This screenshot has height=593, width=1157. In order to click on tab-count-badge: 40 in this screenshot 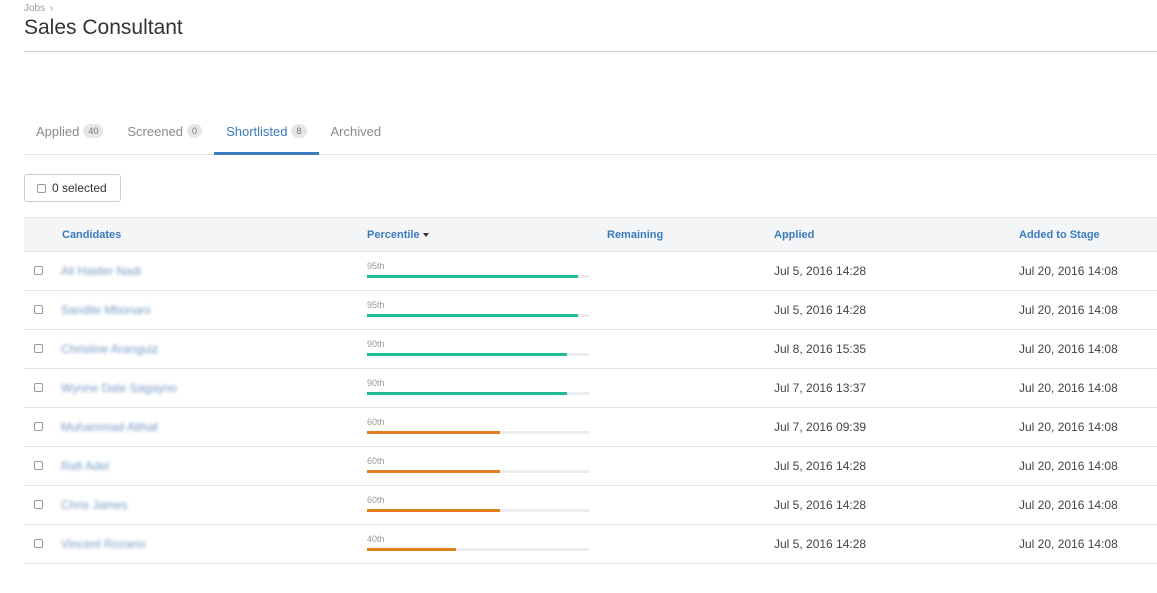, I will do `click(93, 131)`.